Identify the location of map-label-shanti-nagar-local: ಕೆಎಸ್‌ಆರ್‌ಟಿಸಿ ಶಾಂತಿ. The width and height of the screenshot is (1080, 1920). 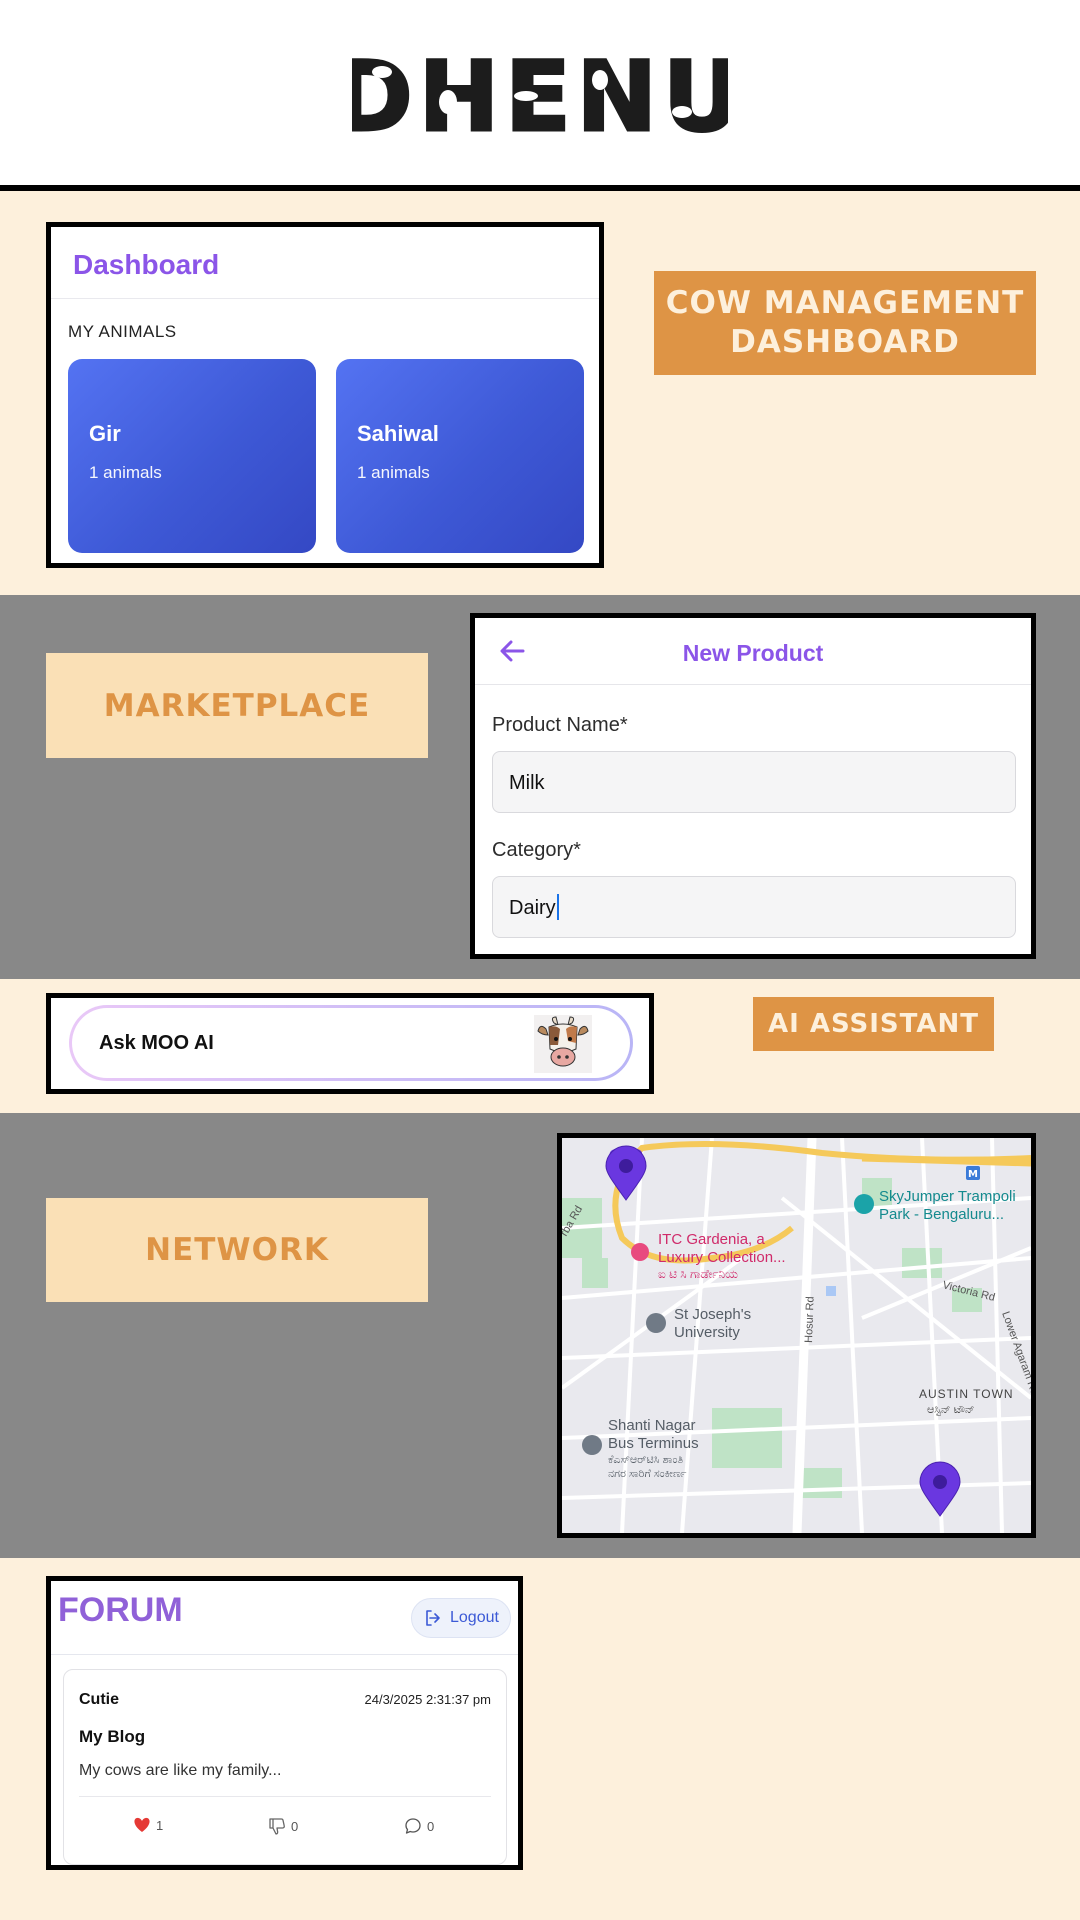
(645, 1460).